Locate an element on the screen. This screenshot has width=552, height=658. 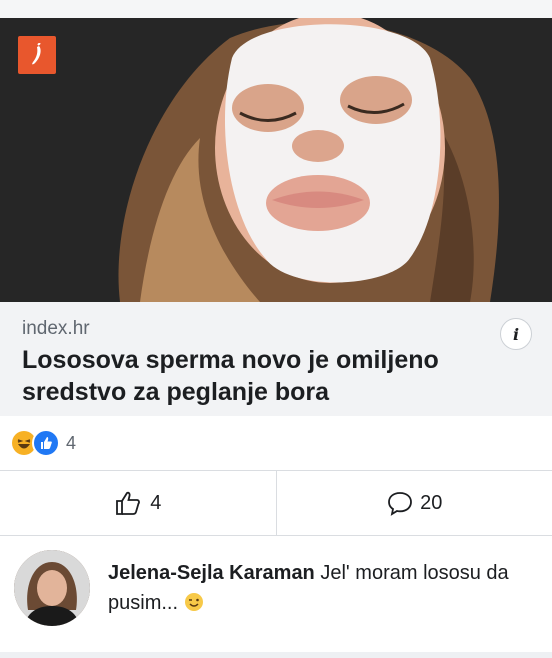
info-icon: i is located at coordinates (516, 334).